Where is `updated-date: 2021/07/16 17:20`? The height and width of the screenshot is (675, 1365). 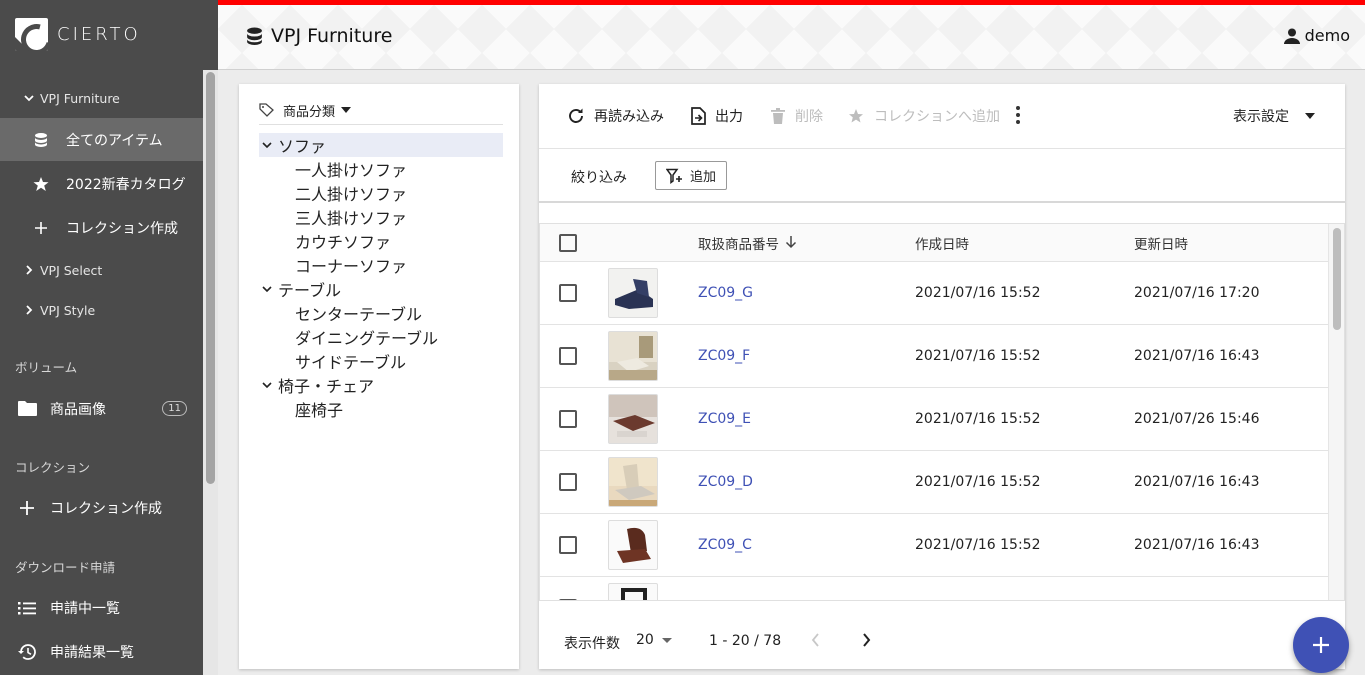 updated-date: 2021/07/16 17:20 is located at coordinates (1197, 293).